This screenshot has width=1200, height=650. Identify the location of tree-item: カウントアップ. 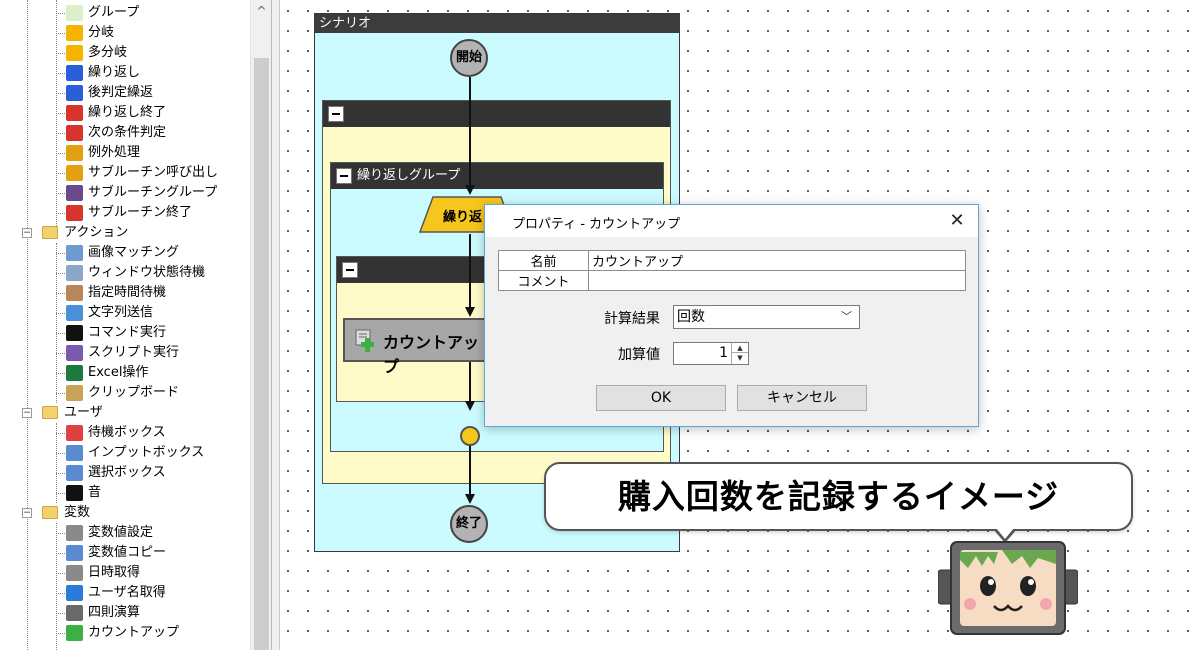
(125, 633).